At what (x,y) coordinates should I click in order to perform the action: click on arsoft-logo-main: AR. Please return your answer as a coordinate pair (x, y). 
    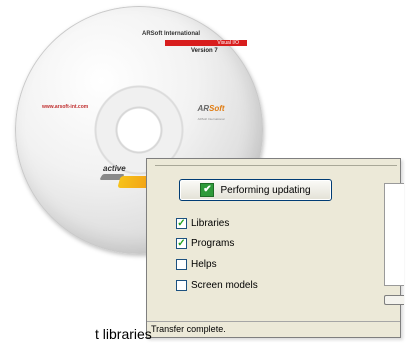
    Looking at the image, I should click on (203, 108).